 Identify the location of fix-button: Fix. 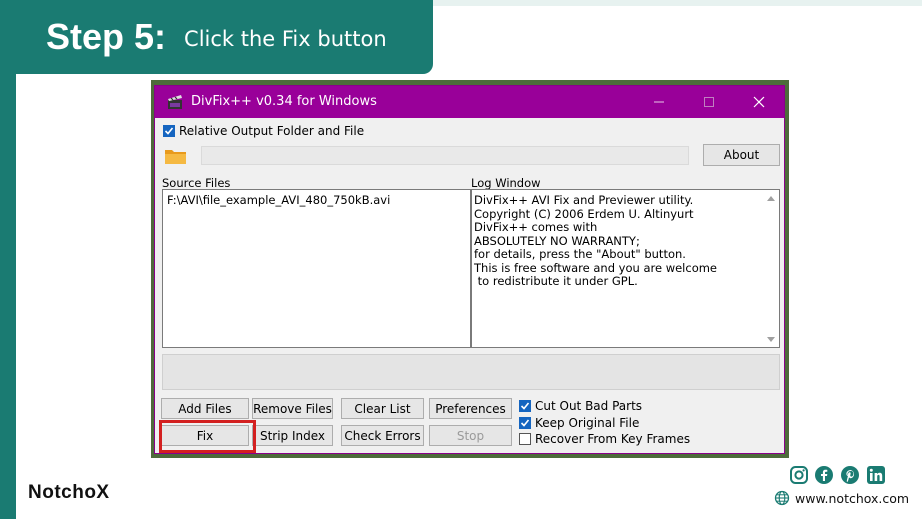
(205, 435).